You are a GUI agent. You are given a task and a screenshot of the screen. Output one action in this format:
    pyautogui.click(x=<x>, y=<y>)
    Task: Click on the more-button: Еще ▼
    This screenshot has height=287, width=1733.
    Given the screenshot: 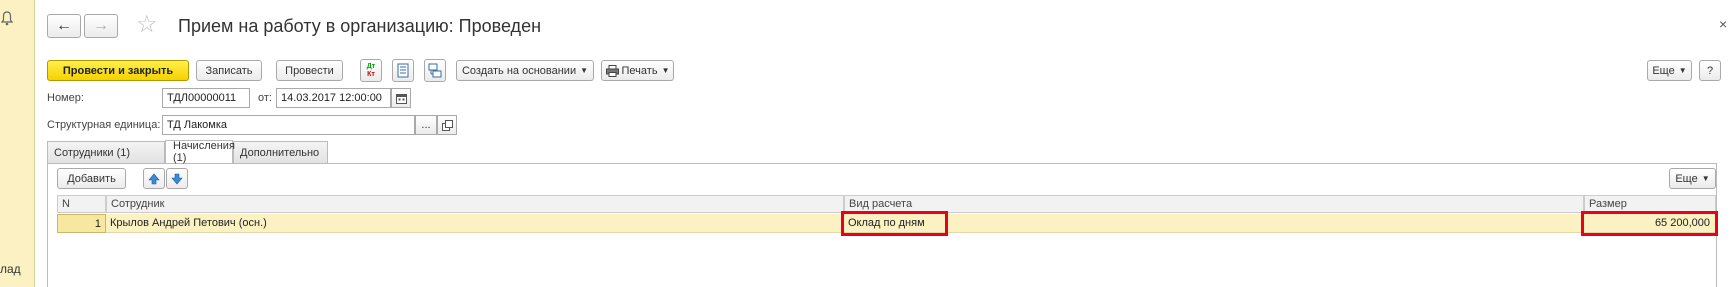 What is the action you would take?
    pyautogui.click(x=1669, y=70)
    